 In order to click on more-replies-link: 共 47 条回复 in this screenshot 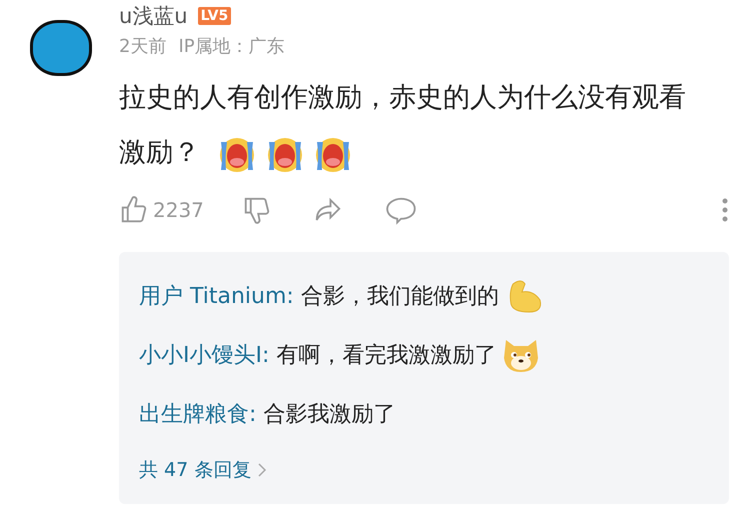, I will do `click(424, 470)`.